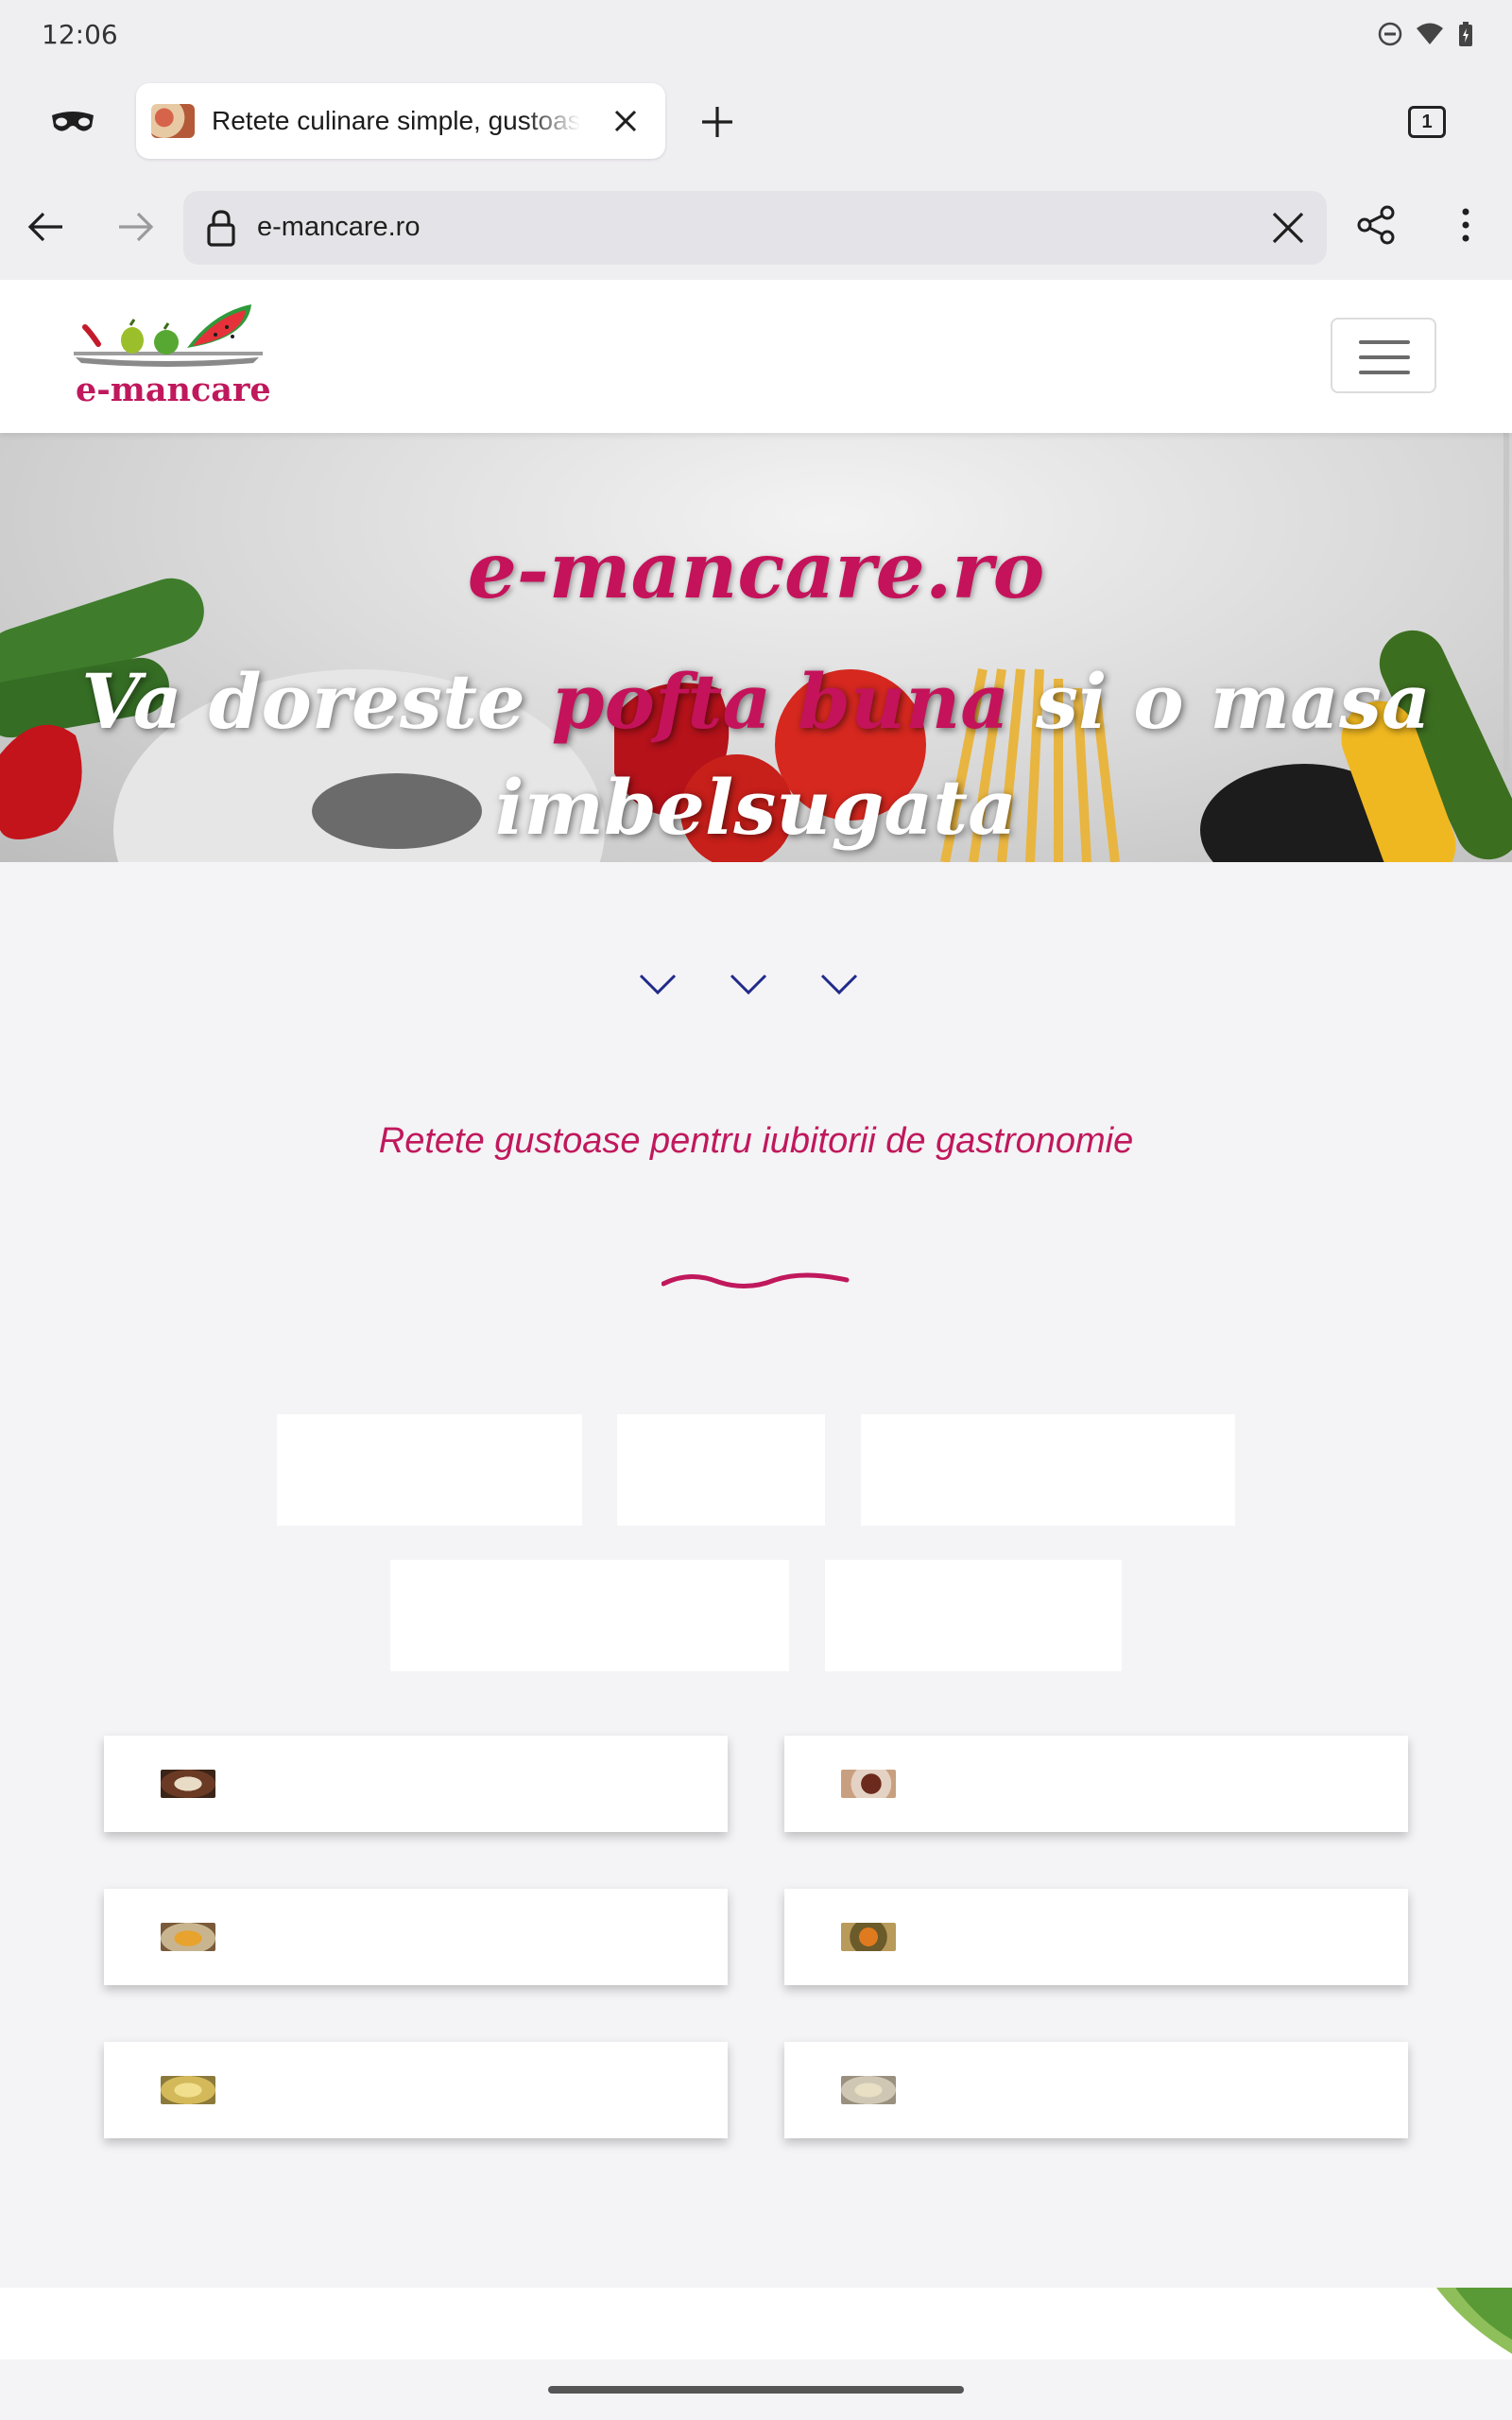 The image size is (1512, 2420). I want to click on tab-title: Retete culinare simple, gustoase, so click(396, 120).